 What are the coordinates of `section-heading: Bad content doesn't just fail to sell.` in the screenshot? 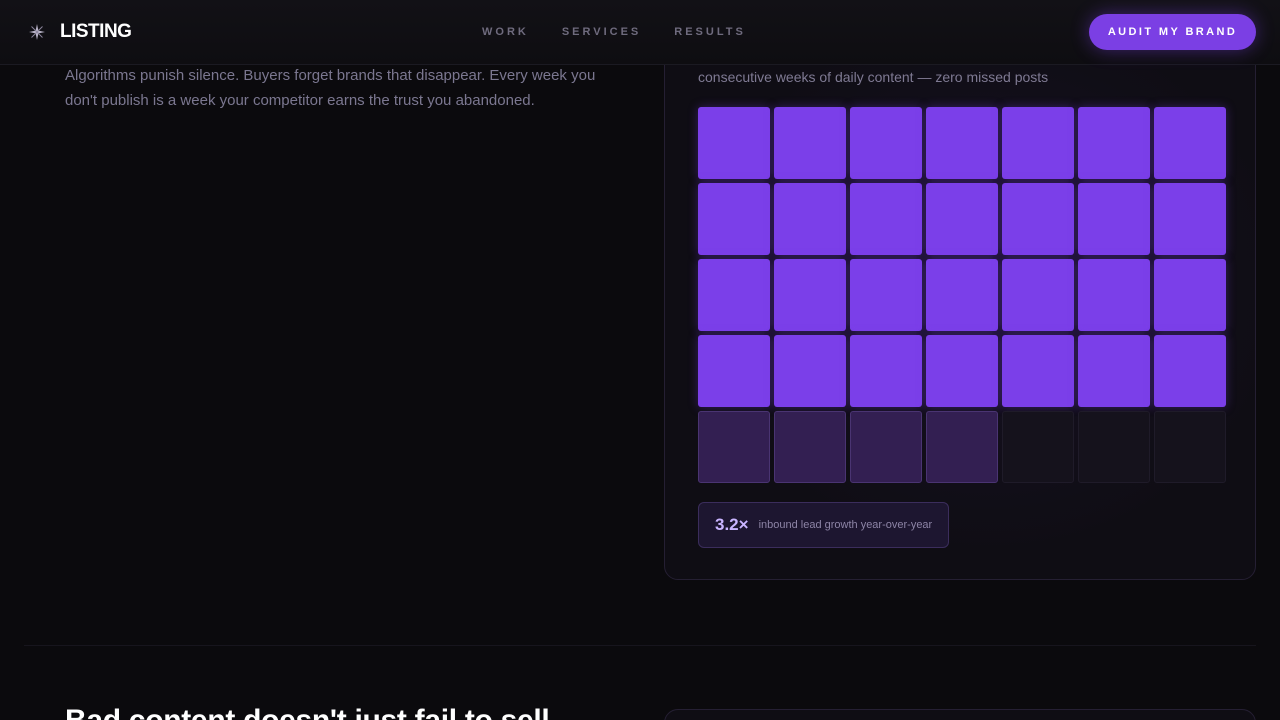 It's located at (311, 712).